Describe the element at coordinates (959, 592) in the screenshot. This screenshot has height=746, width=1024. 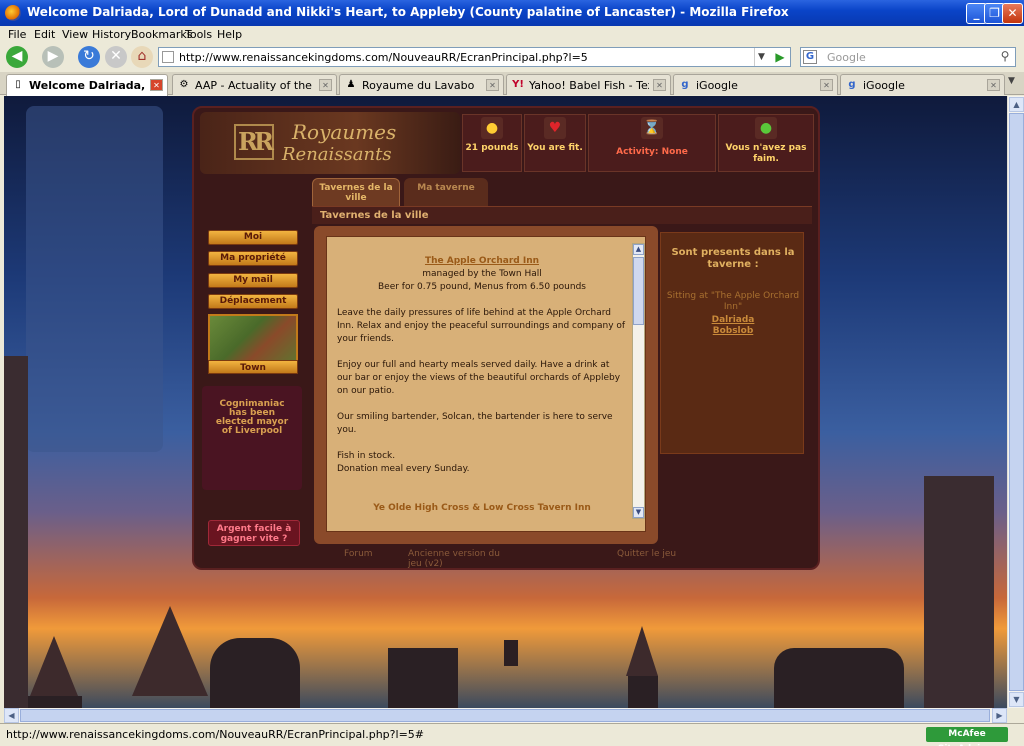
I see `castle-tower` at that location.